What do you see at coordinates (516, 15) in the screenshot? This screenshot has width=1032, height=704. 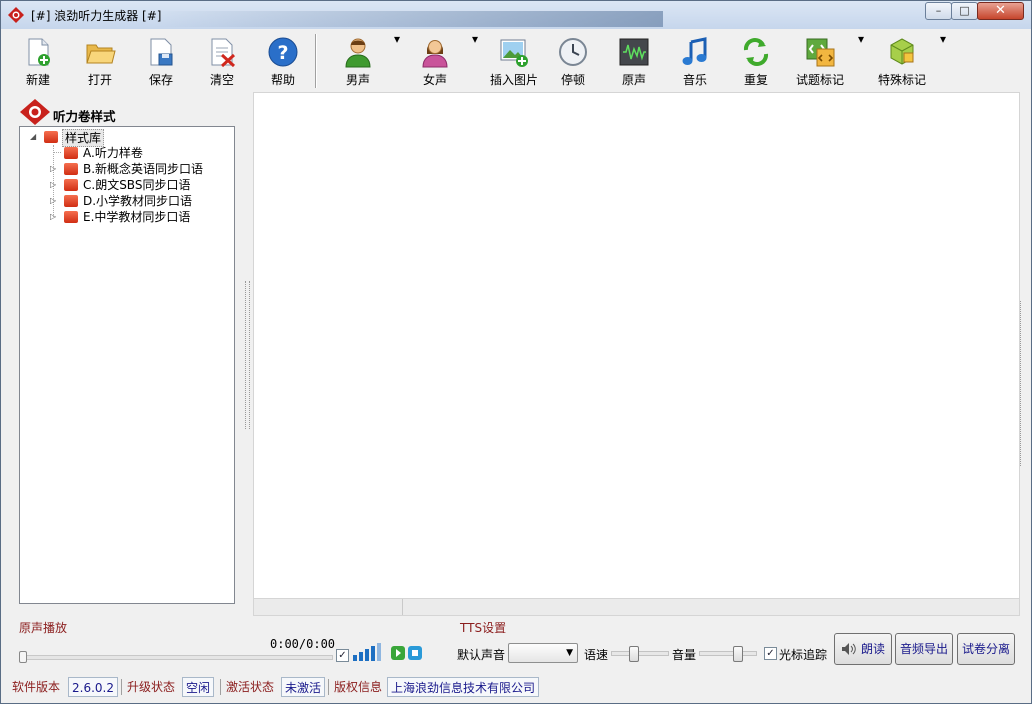 I see `title-bar: [#] 浪劲听力生成器 [#] – □ ✕` at bounding box center [516, 15].